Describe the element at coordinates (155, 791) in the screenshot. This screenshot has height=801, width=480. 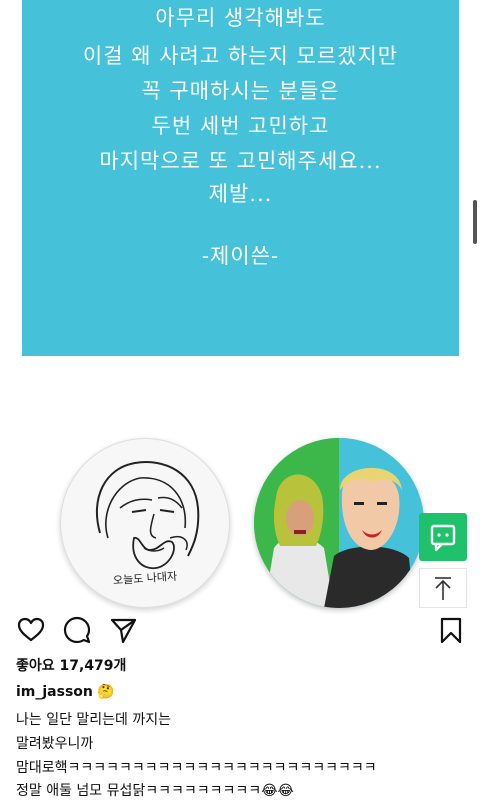
I see `caption-line-4: 정말 애둘 넘모 뮤섭닭ㅋㅋㅋㅋㅋㅋㅋㅋㅋ😂😂` at that location.